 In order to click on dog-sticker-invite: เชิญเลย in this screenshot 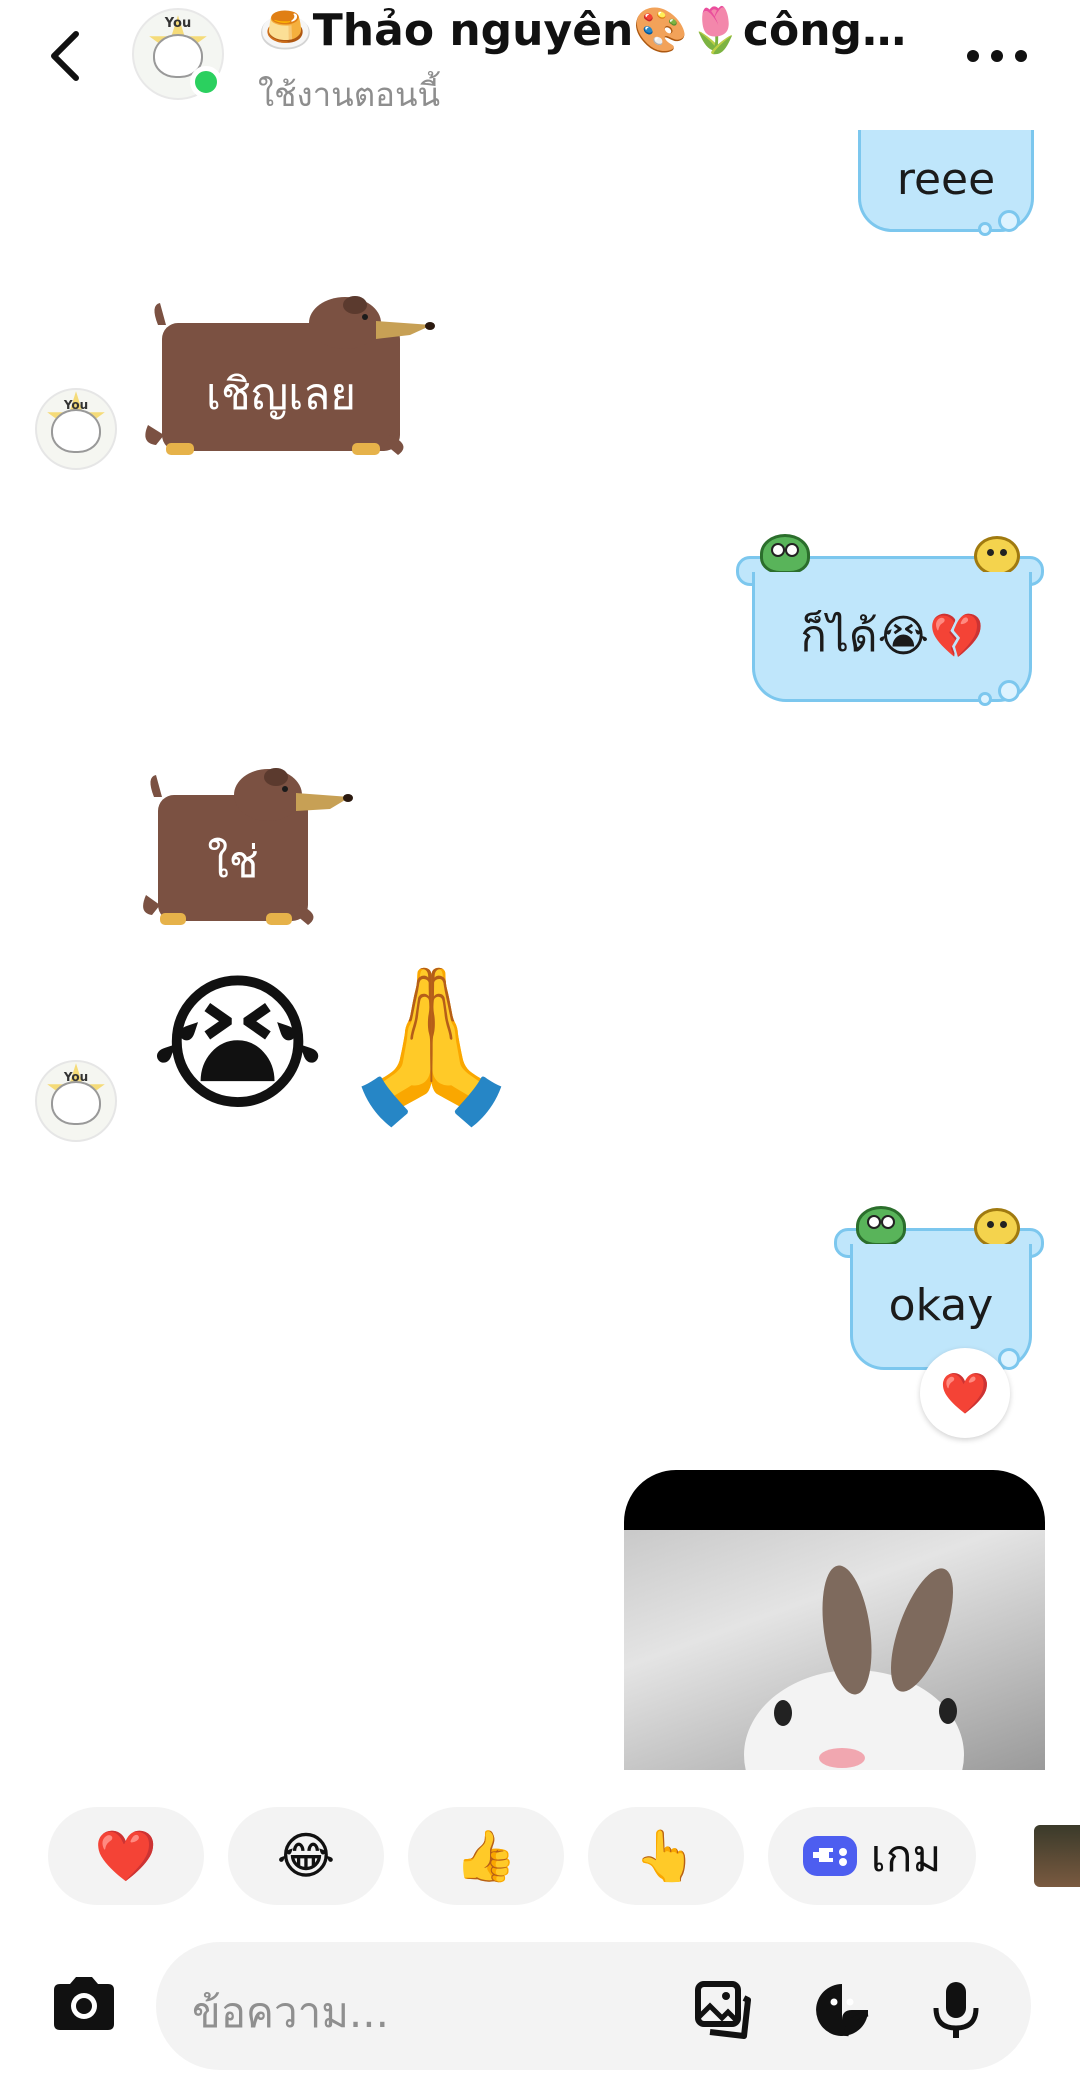, I will do `click(290, 385)`.